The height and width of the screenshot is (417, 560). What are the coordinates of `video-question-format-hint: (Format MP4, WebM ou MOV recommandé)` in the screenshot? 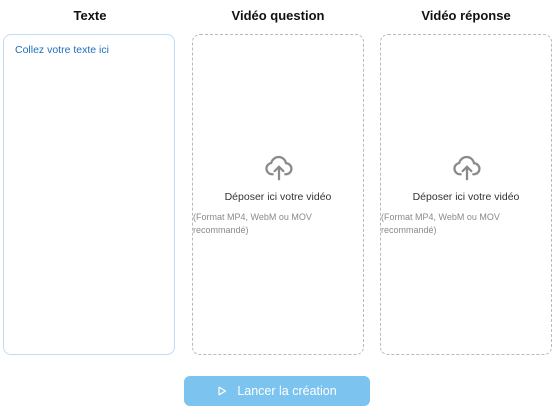 It's located at (252, 223).